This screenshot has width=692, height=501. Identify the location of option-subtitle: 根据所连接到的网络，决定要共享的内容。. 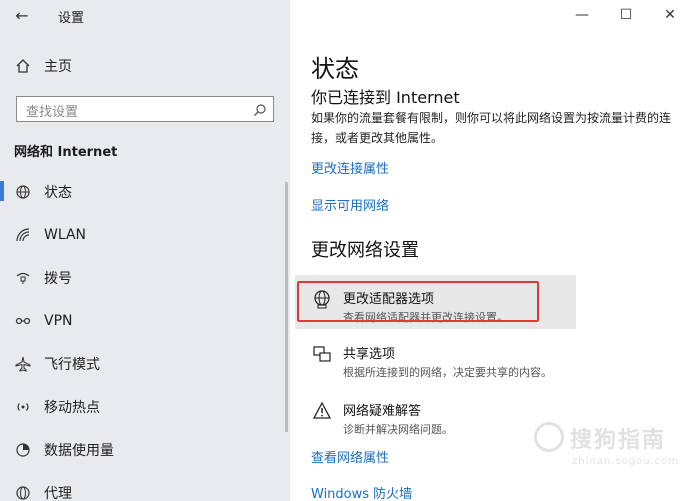
(447, 372).